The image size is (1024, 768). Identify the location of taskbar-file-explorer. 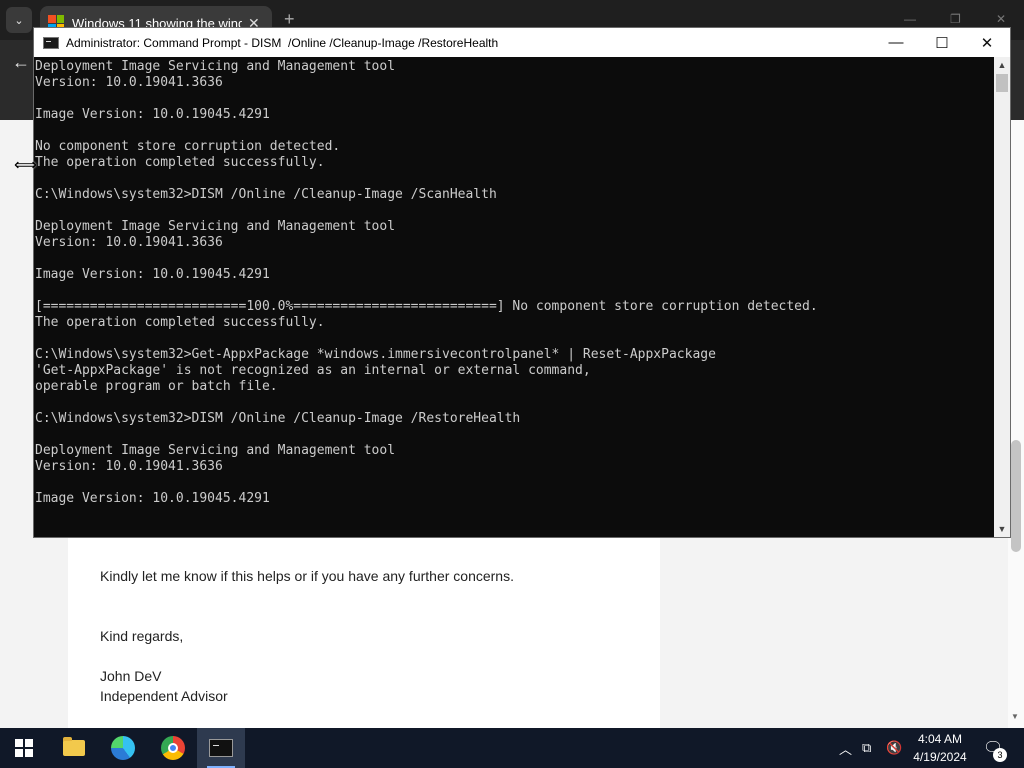
(74, 748).